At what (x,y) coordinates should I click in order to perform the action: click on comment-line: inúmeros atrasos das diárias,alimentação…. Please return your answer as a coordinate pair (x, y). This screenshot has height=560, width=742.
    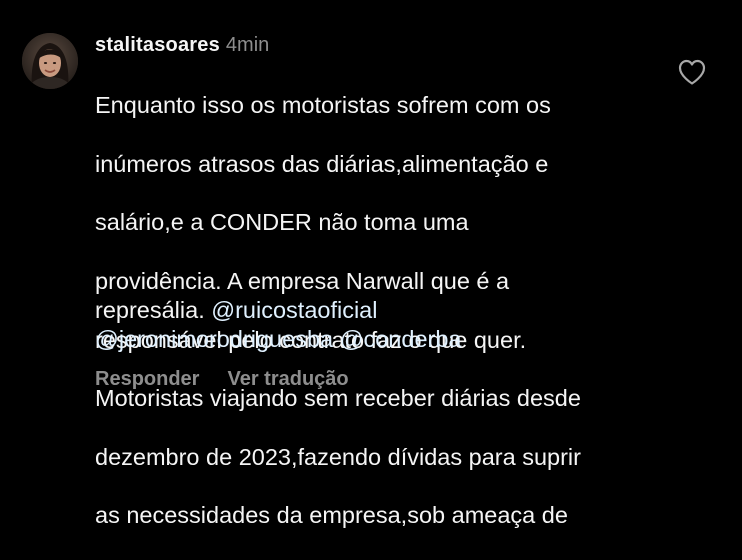
    Looking at the image, I should click on (322, 163).